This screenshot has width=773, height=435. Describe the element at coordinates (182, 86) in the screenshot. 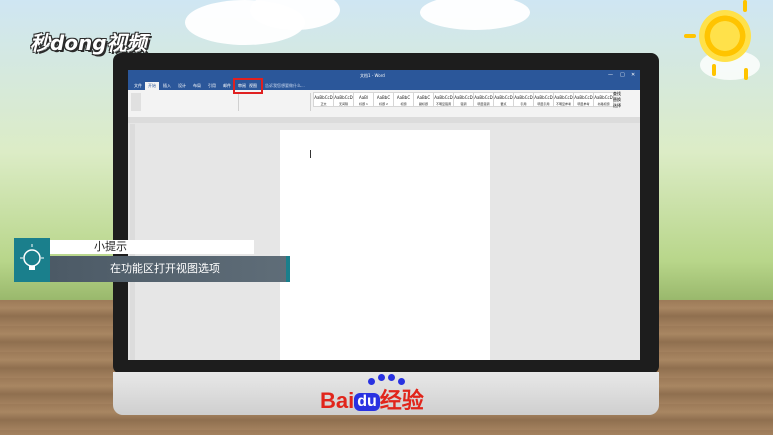

I see `tab-design: 设计` at that location.